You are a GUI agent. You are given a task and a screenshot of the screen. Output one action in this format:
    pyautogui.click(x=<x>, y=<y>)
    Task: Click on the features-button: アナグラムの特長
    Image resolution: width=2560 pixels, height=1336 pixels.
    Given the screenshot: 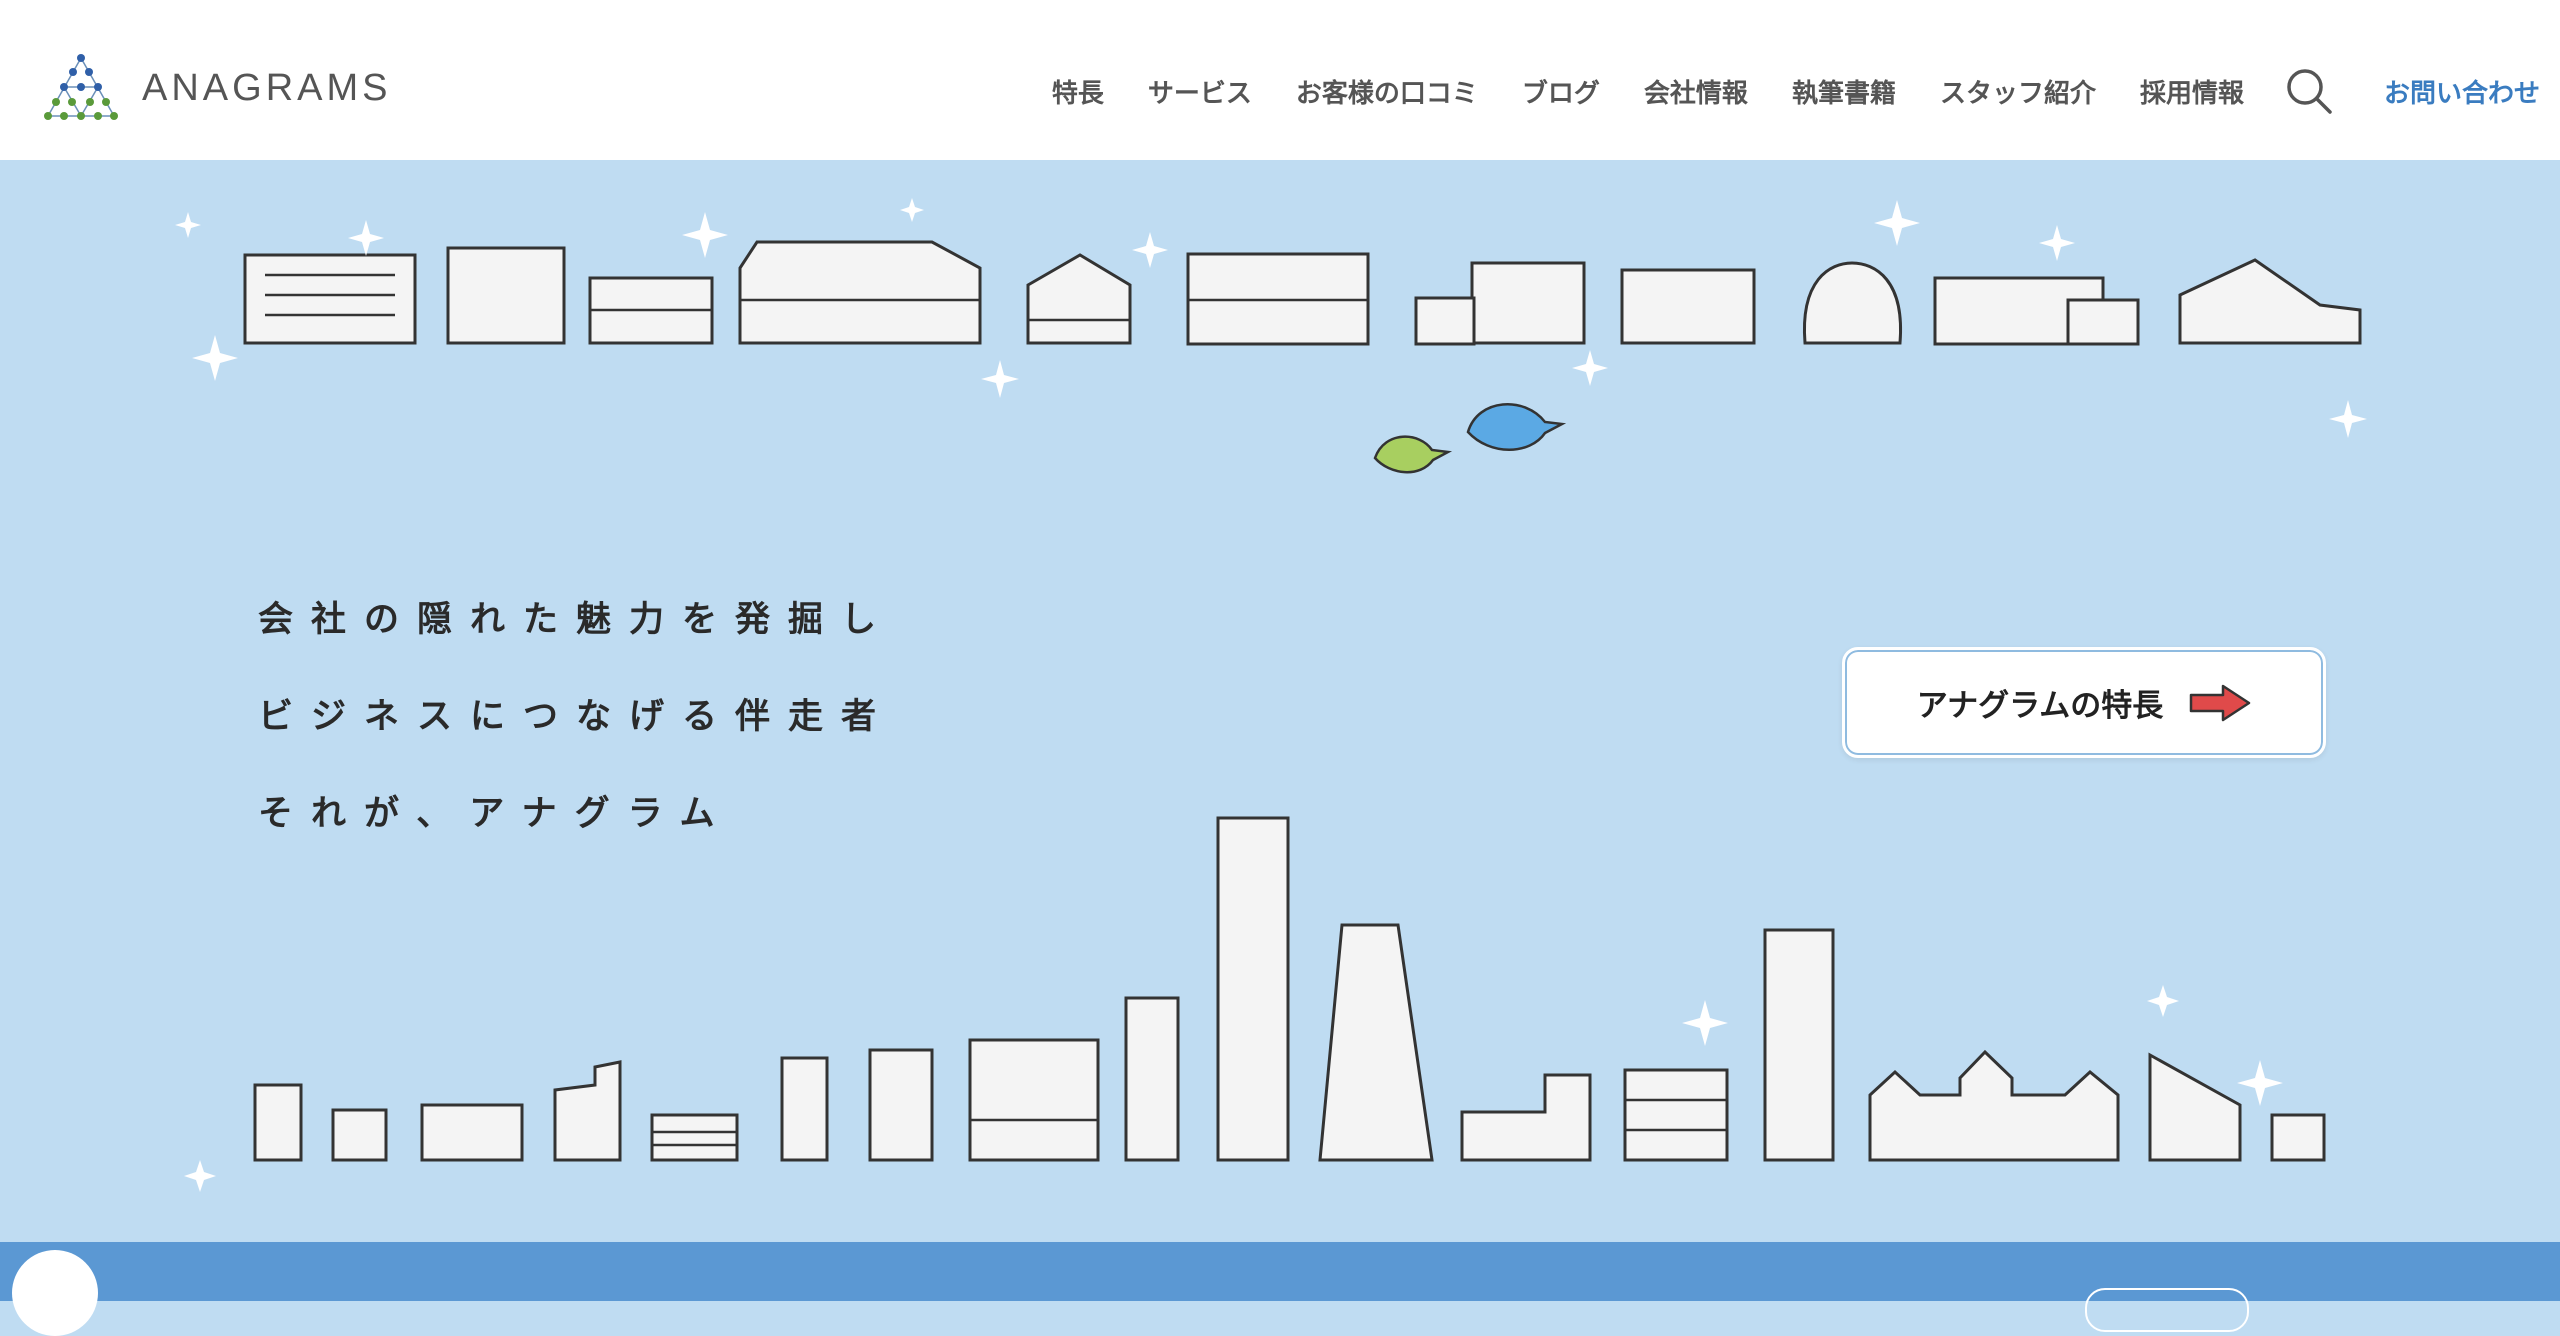 What is the action you would take?
    pyautogui.click(x=2084, y=702)
    